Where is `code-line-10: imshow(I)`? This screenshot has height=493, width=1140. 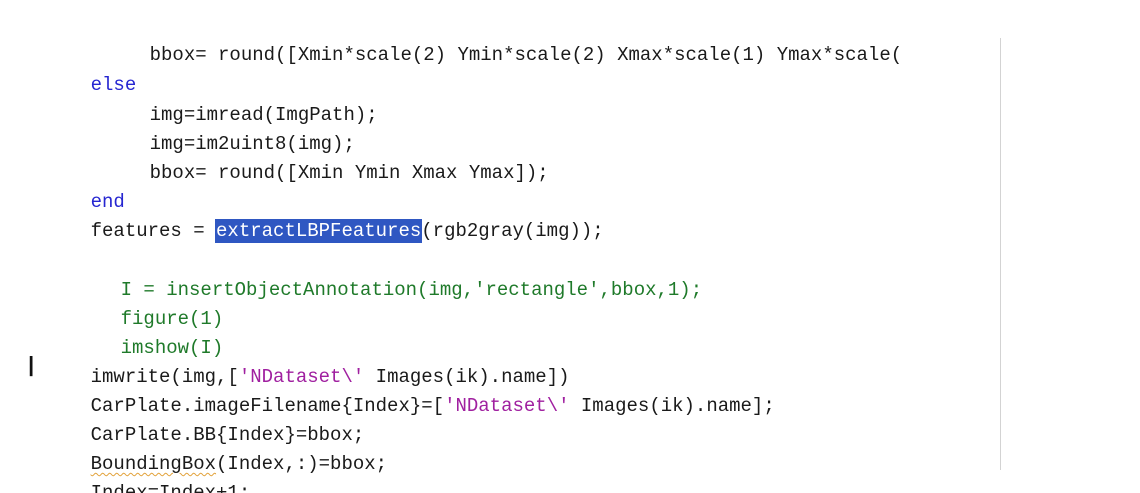 code-line-10: imshow(I) is located at coordinates (149, 332).